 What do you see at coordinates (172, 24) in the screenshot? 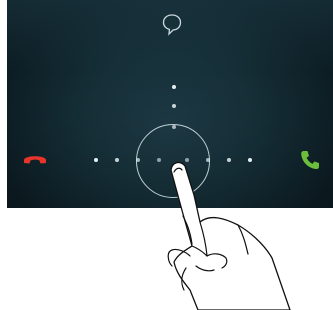
I see `message-bubble-icon` at bounding box center [172, 24].